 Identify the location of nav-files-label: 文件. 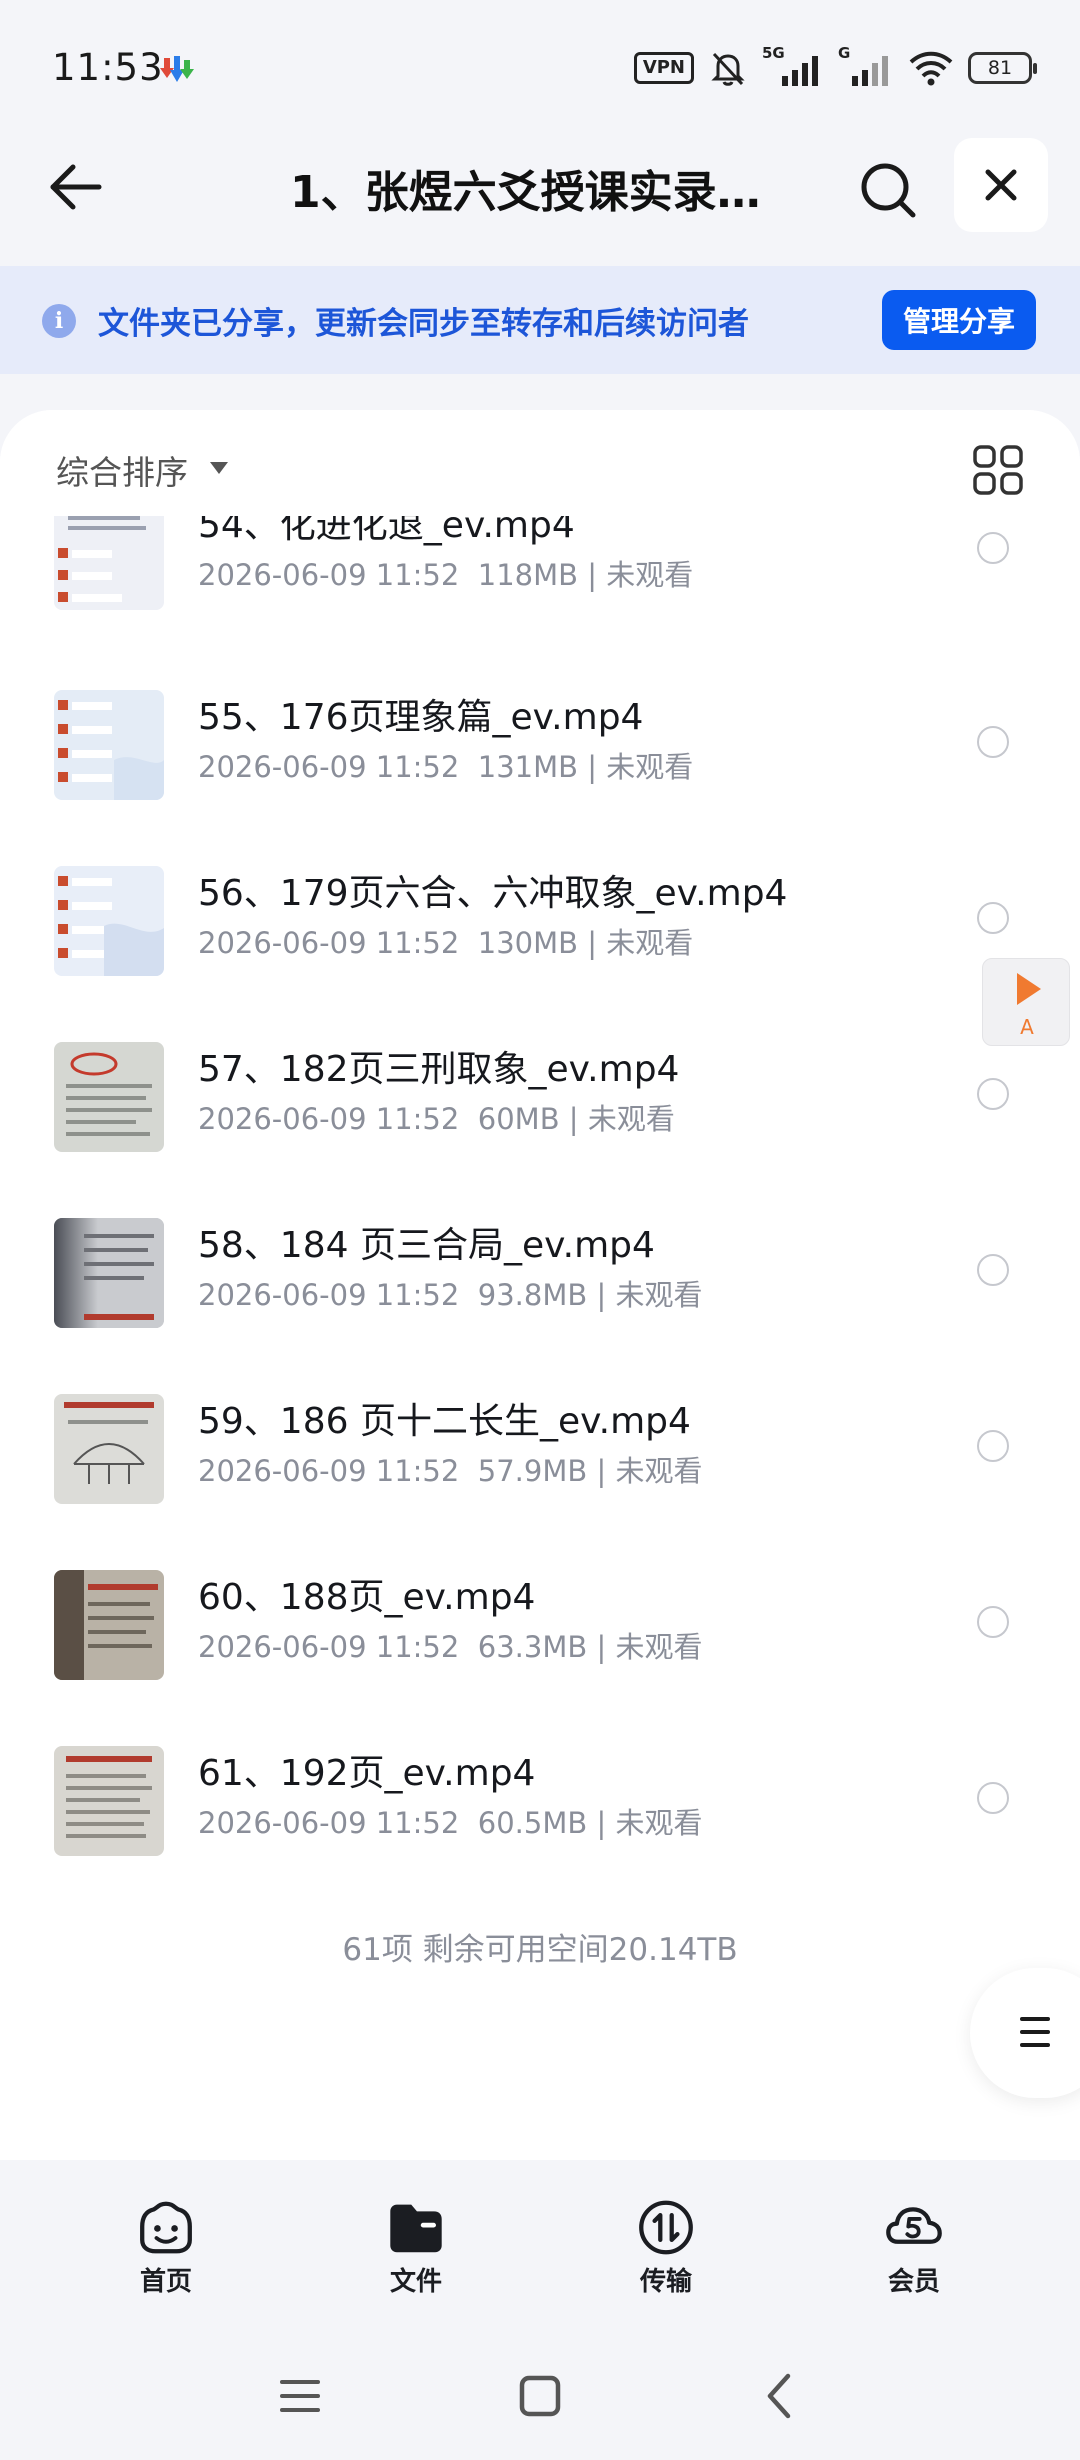
(415, 2282).